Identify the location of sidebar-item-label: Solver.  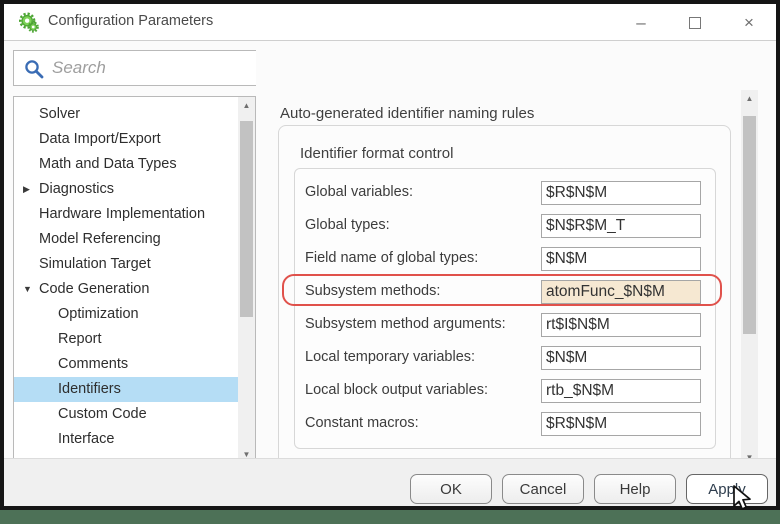
(60, 114).